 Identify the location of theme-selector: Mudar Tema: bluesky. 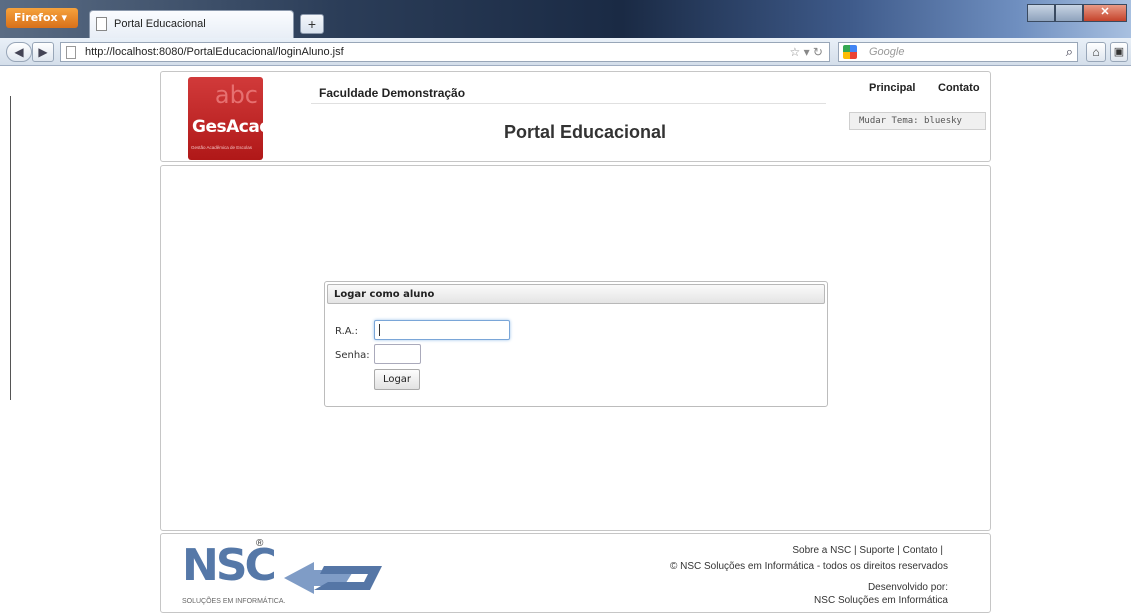
(917, 121).